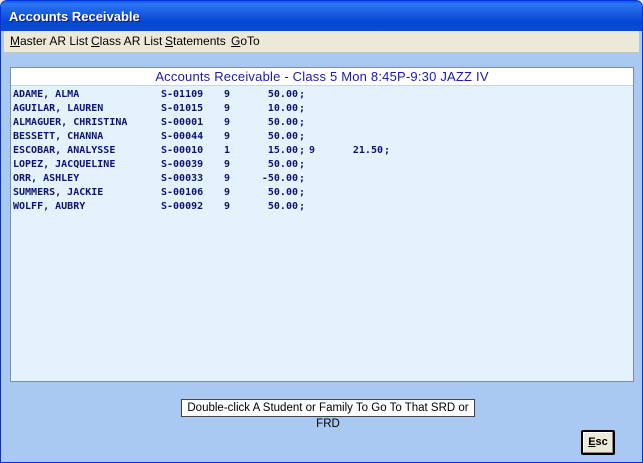 This screenshot has width=643, height=463. I want to click on menu-goto: GoTo, so click(245, 41).